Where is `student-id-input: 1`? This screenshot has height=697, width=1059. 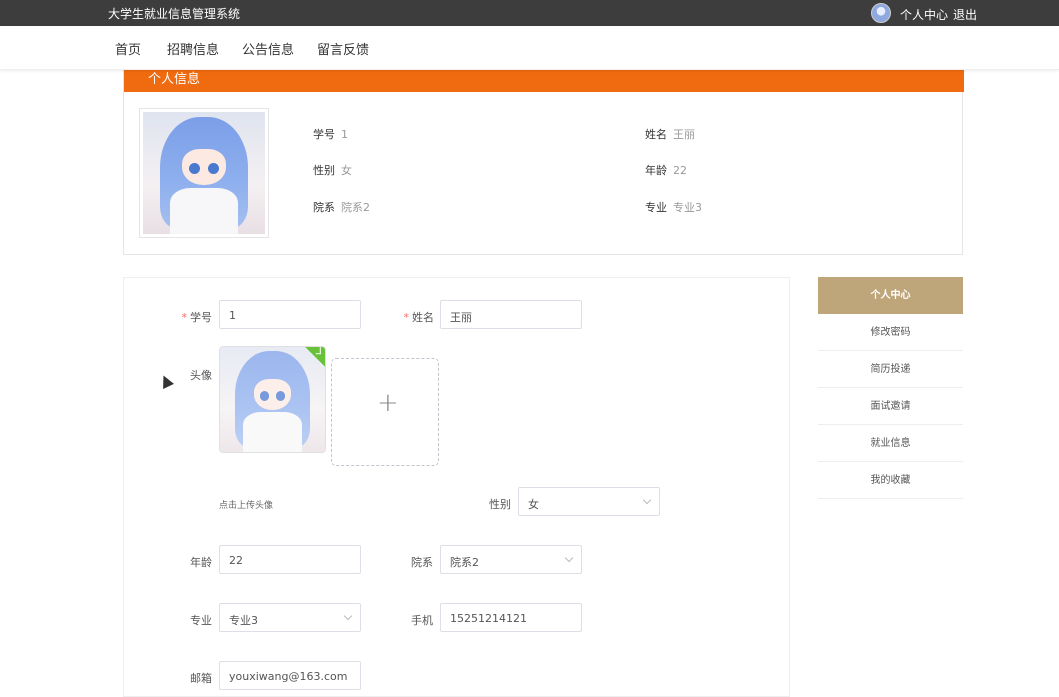
student-id-input: 1 is located at coordinates (290, 314).